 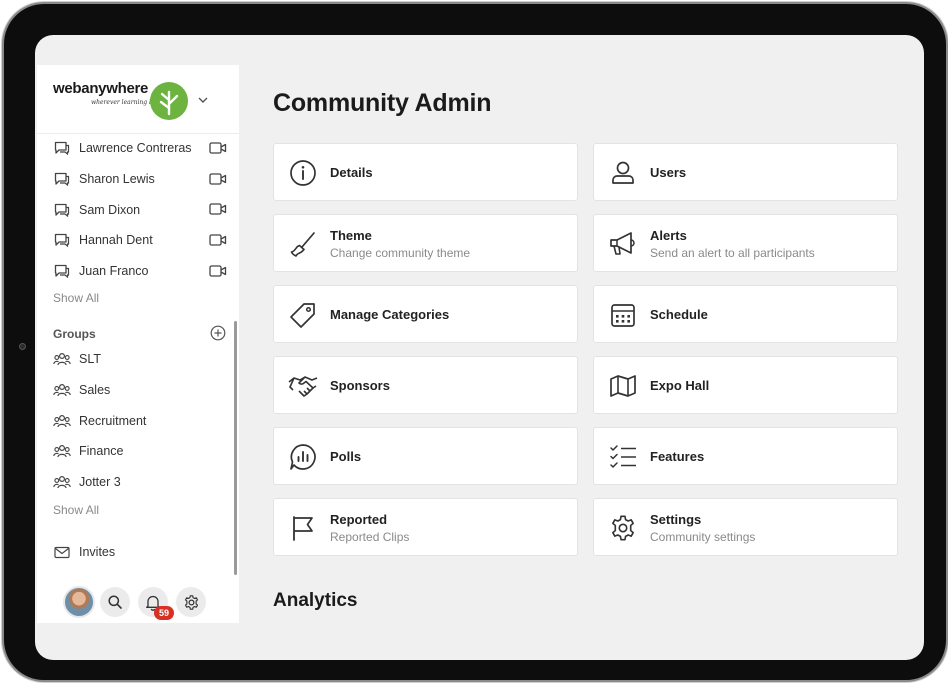 What do you see at coordinates (668, 235) in the screenshot?
I see `card-title: Alerts` at bounding box center [668, 235].